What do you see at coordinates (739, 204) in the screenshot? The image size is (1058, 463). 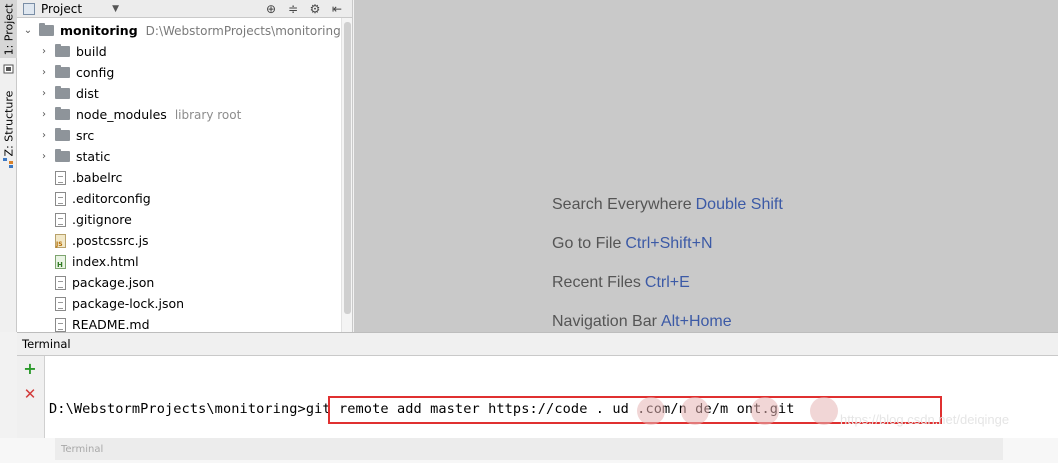 I see `hint-shortcut: Double Shift` at bounding box center [739, 204].